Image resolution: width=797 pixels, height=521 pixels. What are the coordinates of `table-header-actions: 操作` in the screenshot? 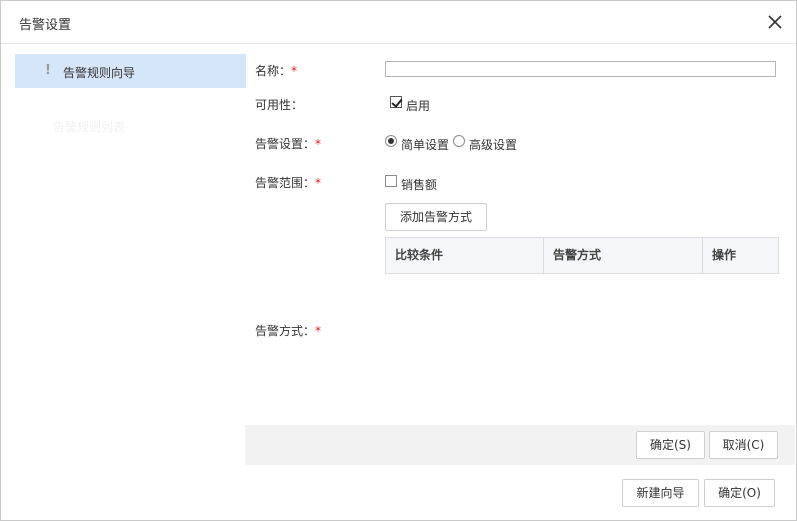 It's located at (724, 255).